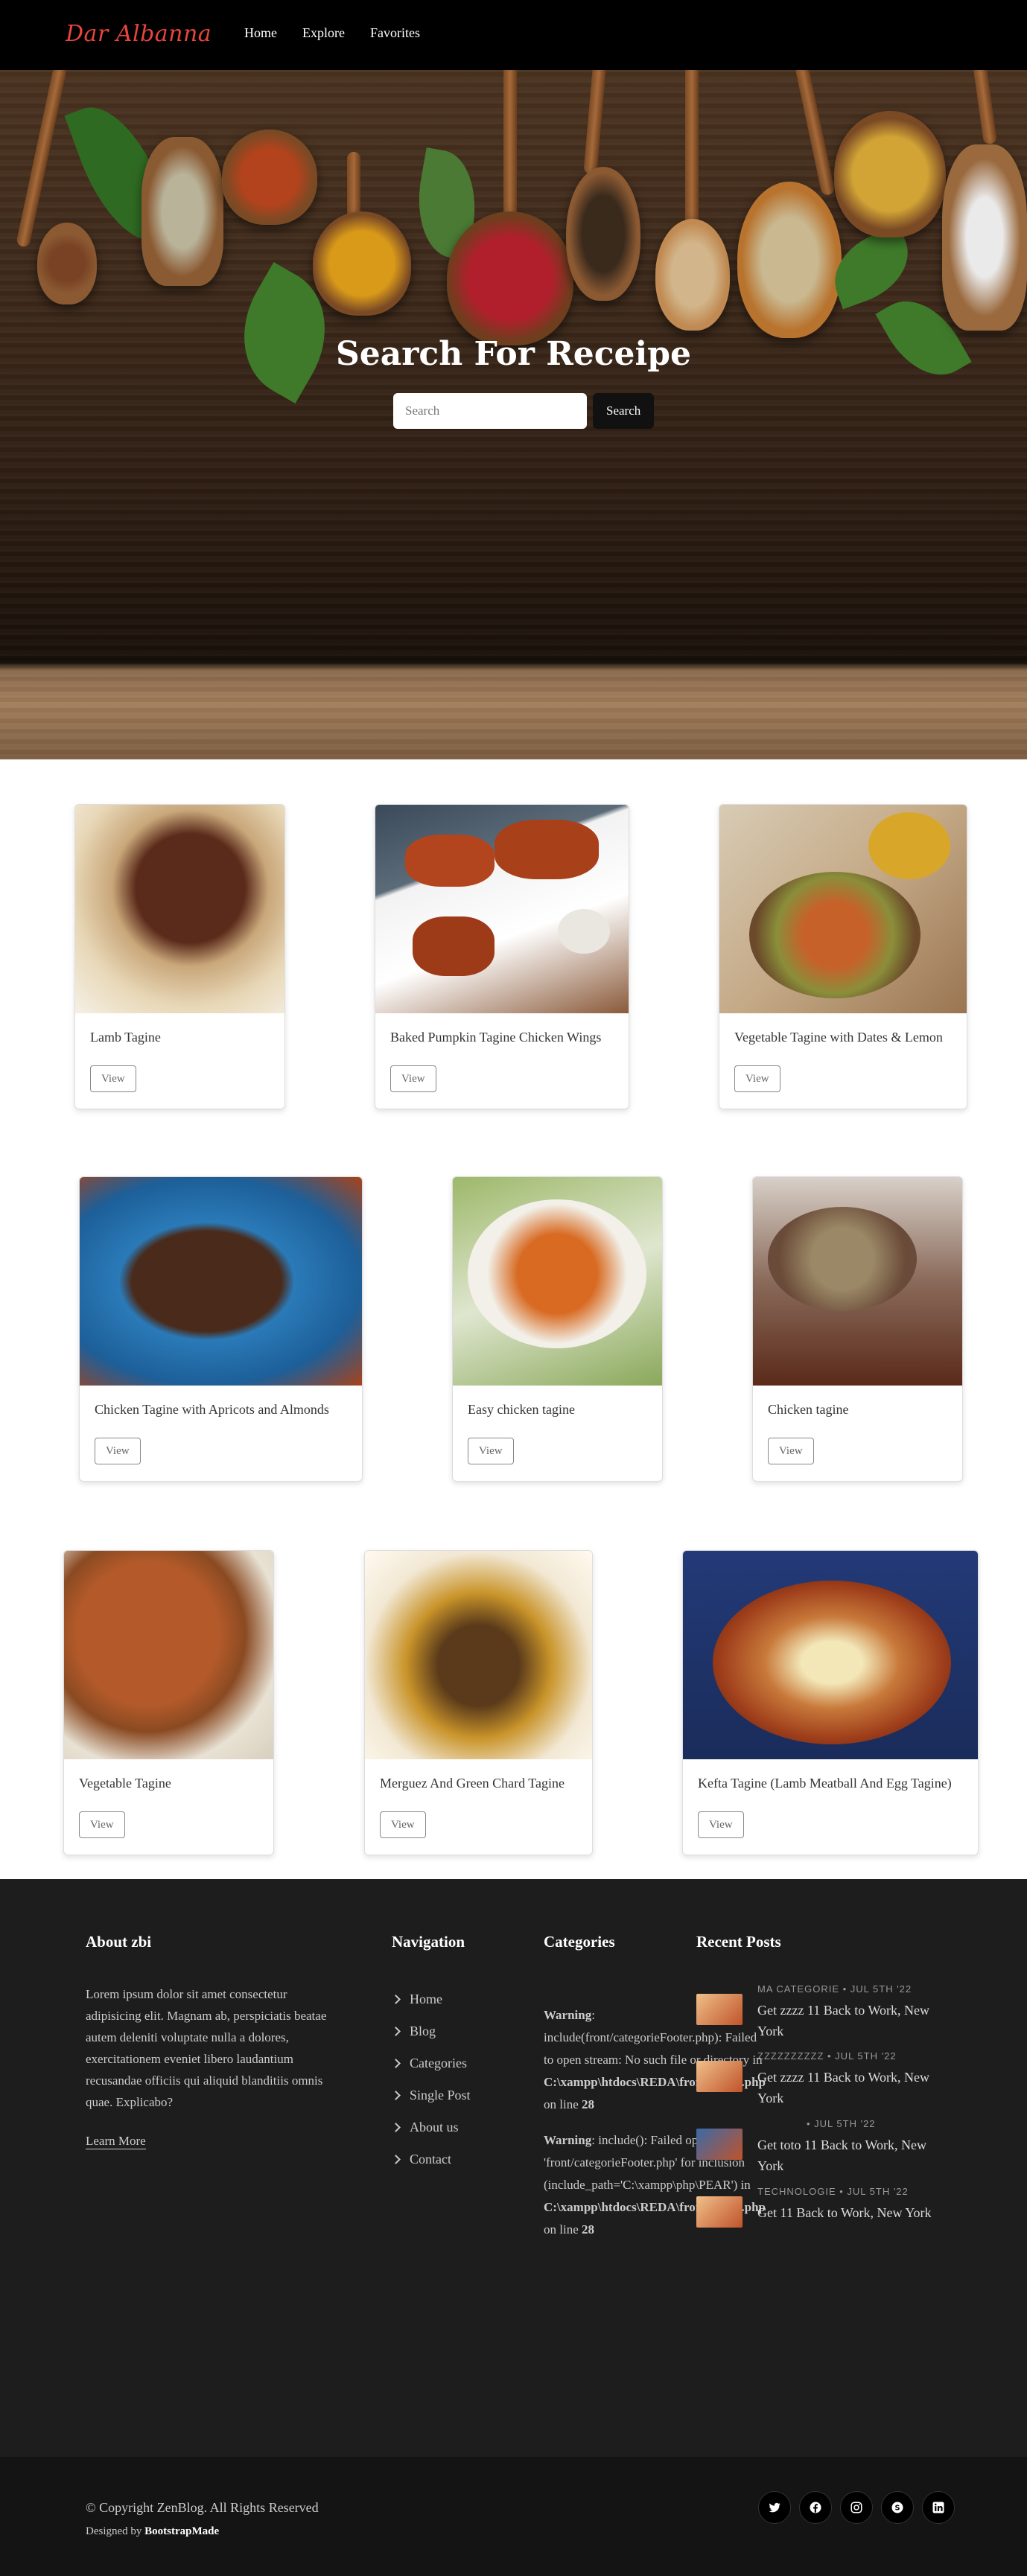  I want to click on search-button: Search, so click(624, 411).